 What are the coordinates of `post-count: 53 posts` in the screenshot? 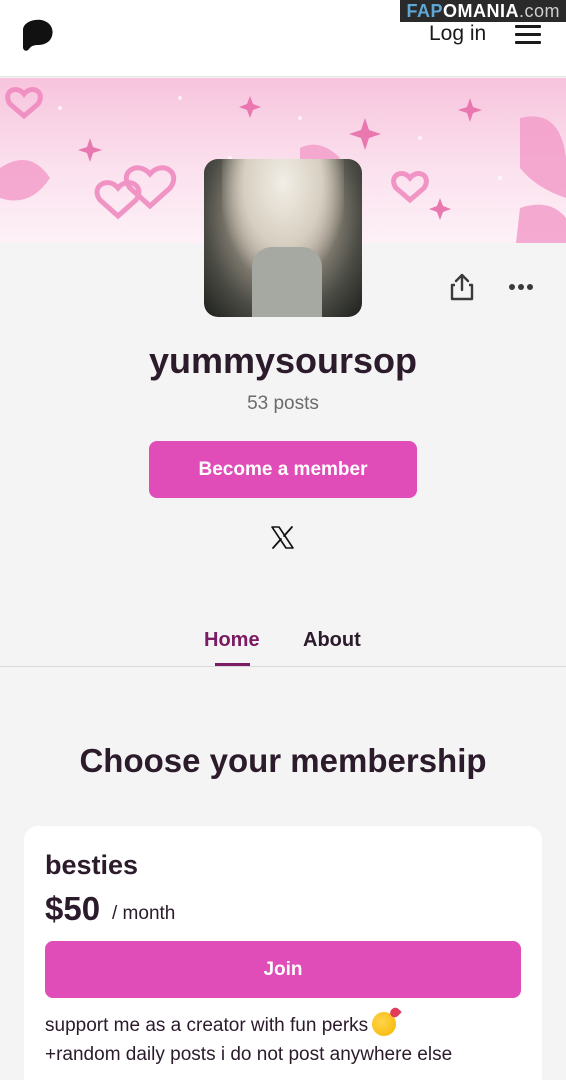 It's located at (283, 403).